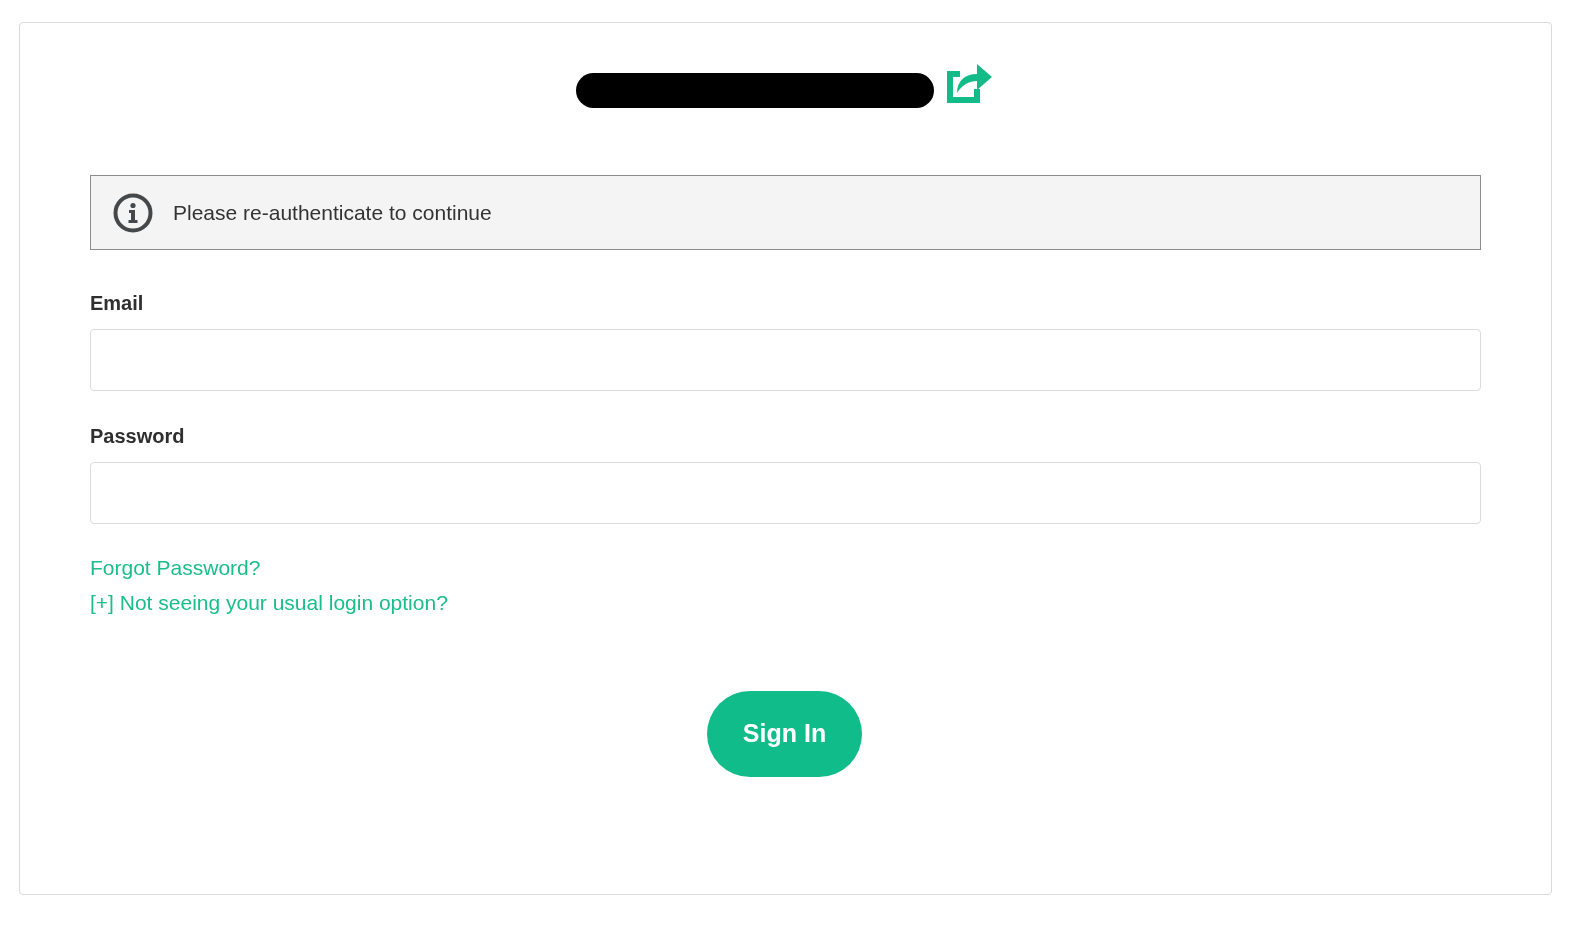 This screenshot has width=1571, height=927. Describe the element at coordinates (969, 82) in the screenshot. I see `share-icon` at that location.